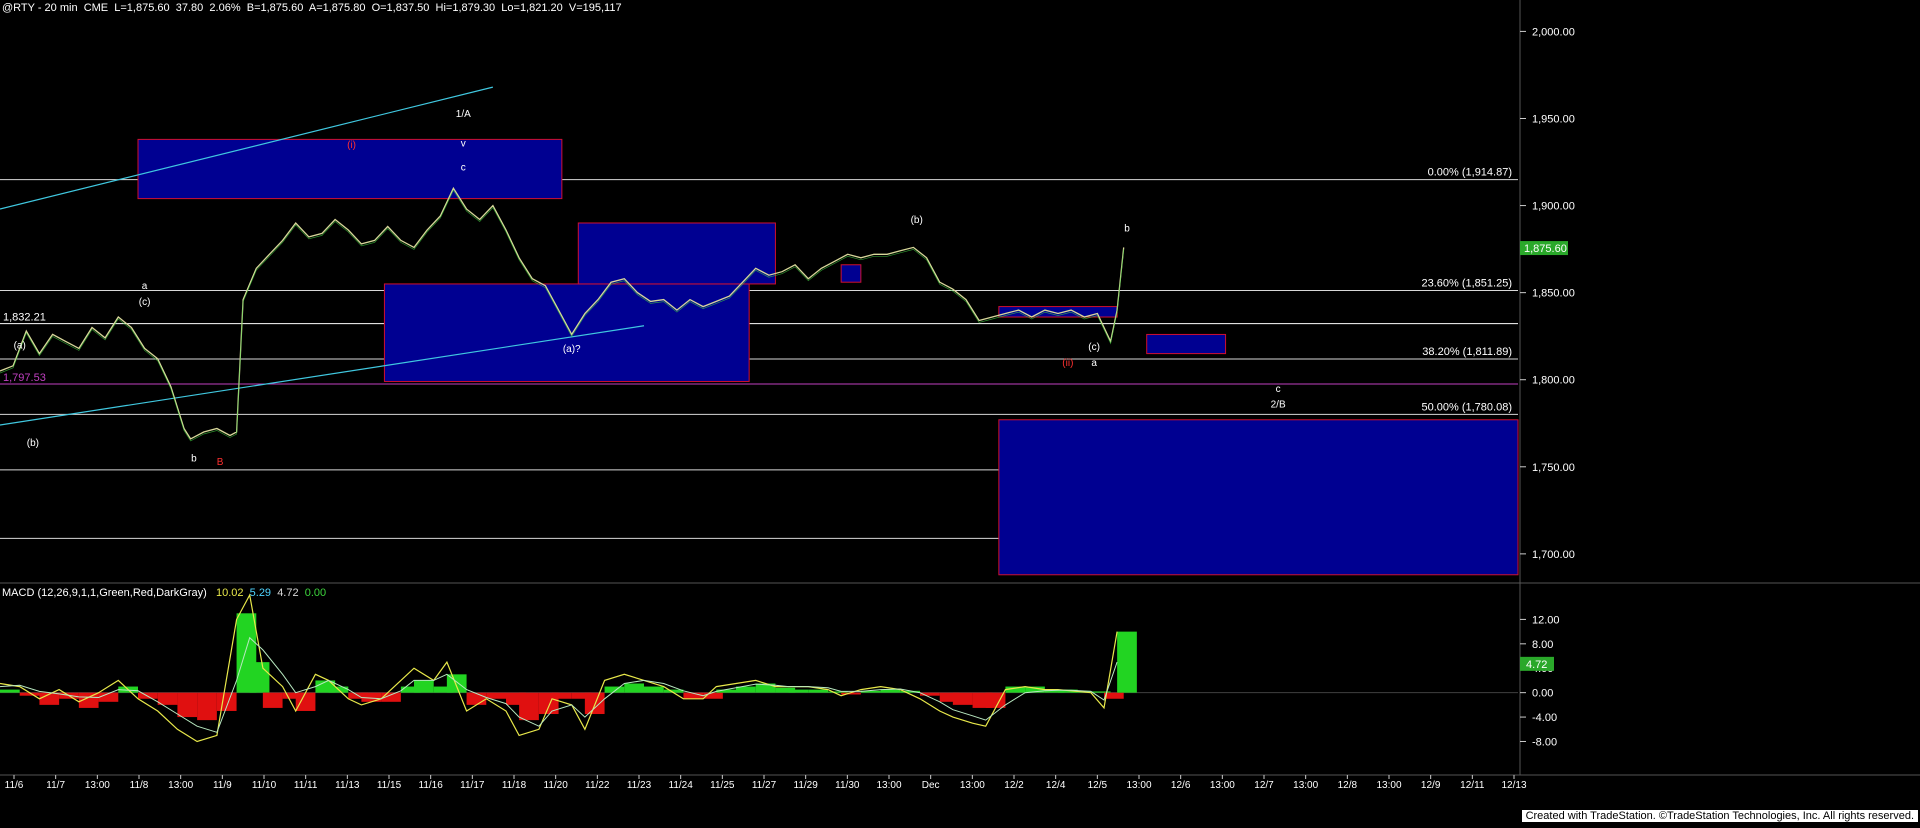 This screenshot has width=1920, height=828. I want to click on ask-price: A=1,875.80, so click(337, 8).